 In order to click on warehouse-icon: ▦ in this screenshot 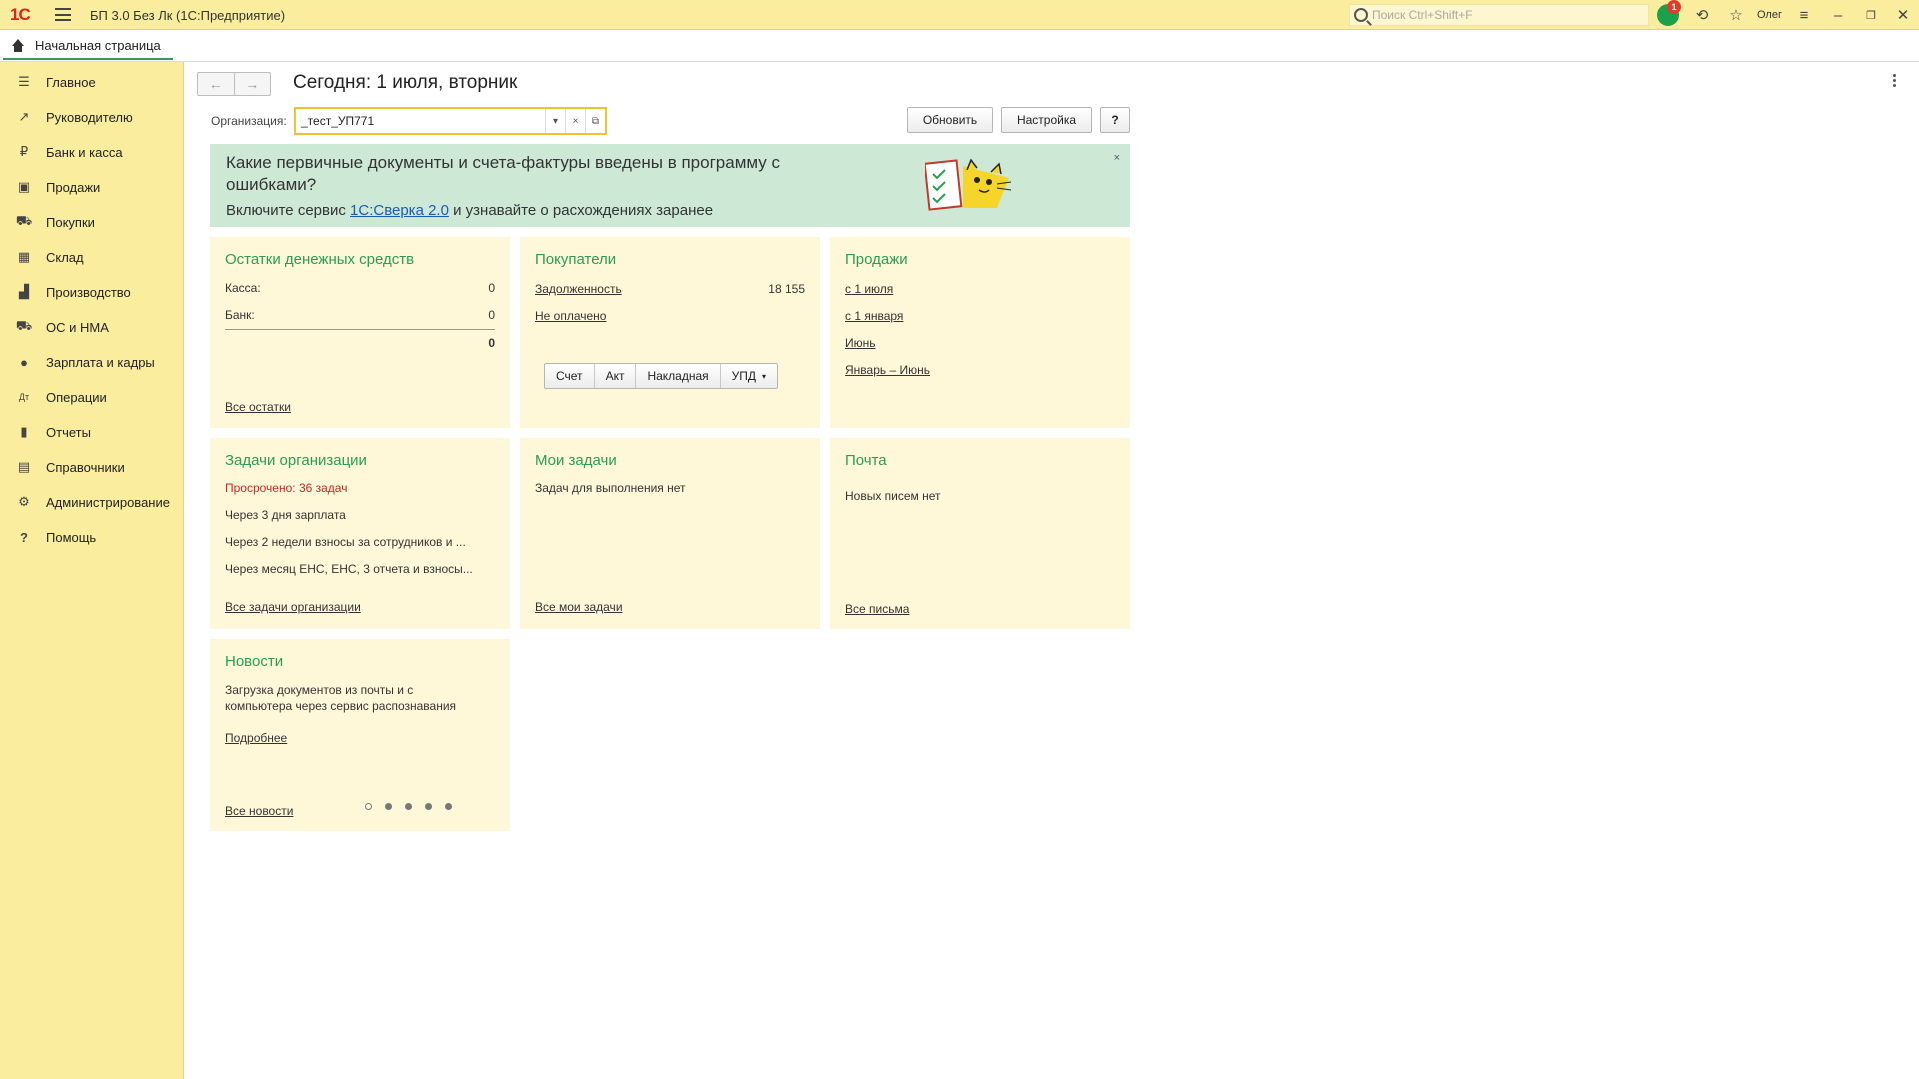, I will do `click(24, 256)`.